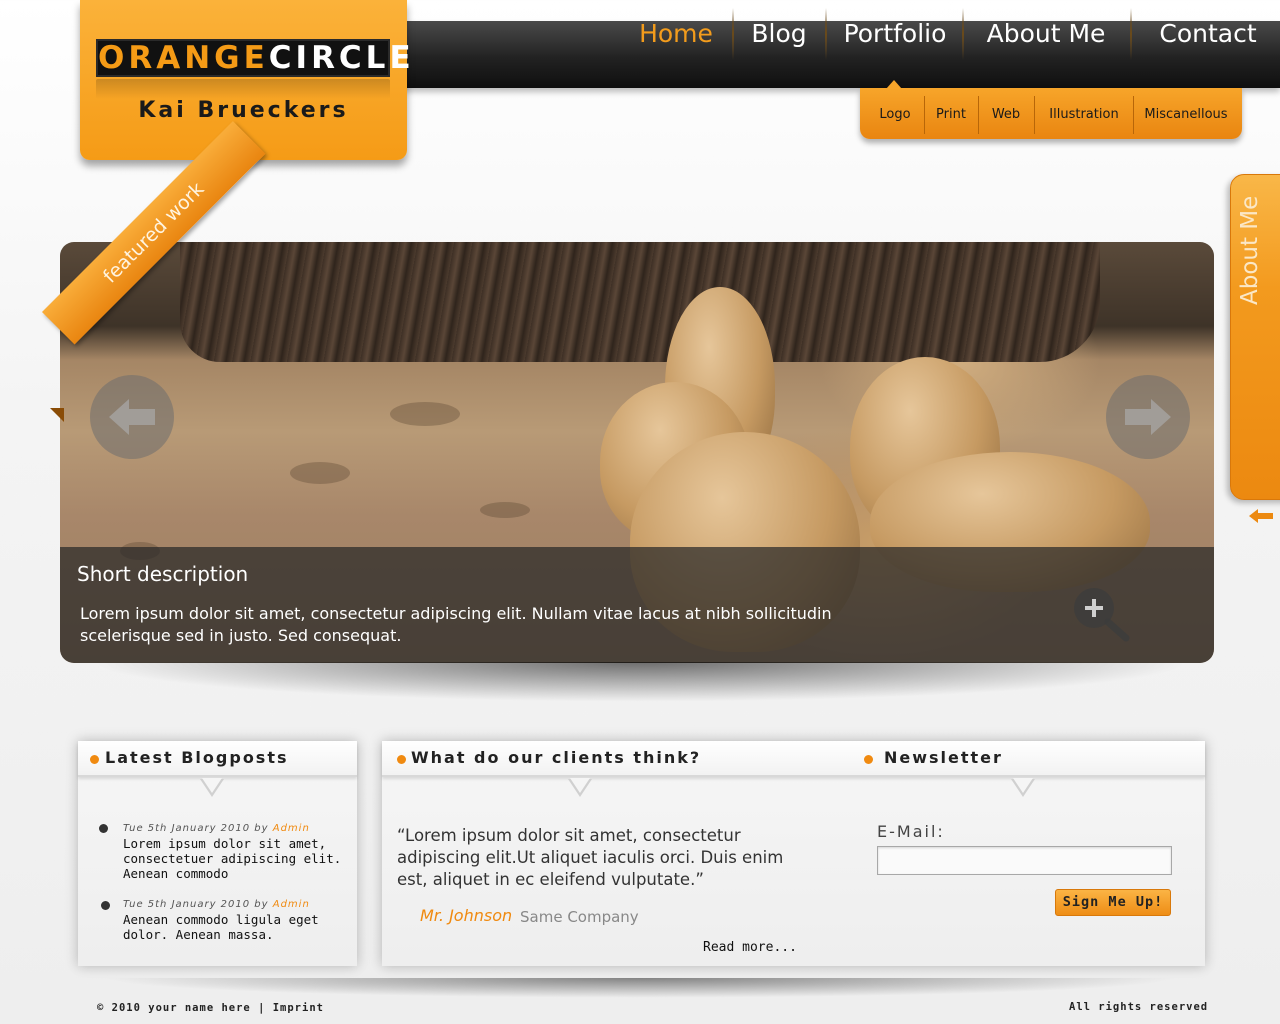  What do you see at coordinates (185, 1008) in the screenshot?
I see `copyright-text: © 2010 your name here |` at bounding box center [185, 1008].